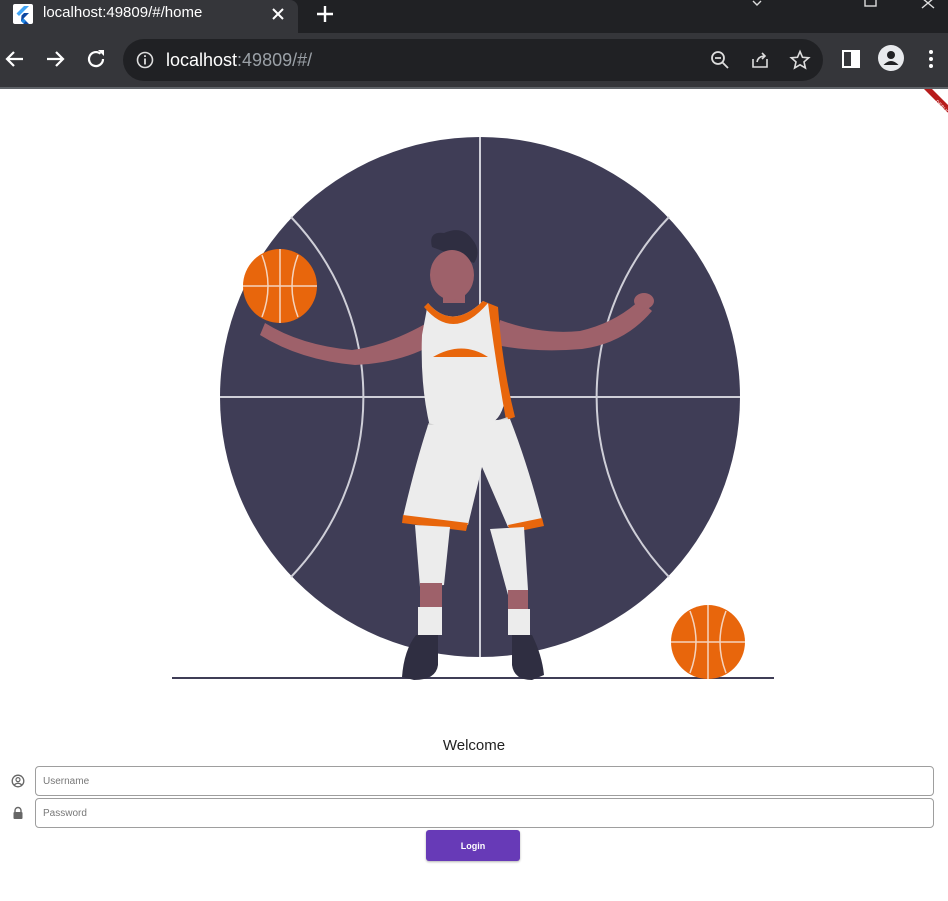  I want to click on lock-icon, so click(18, 812).